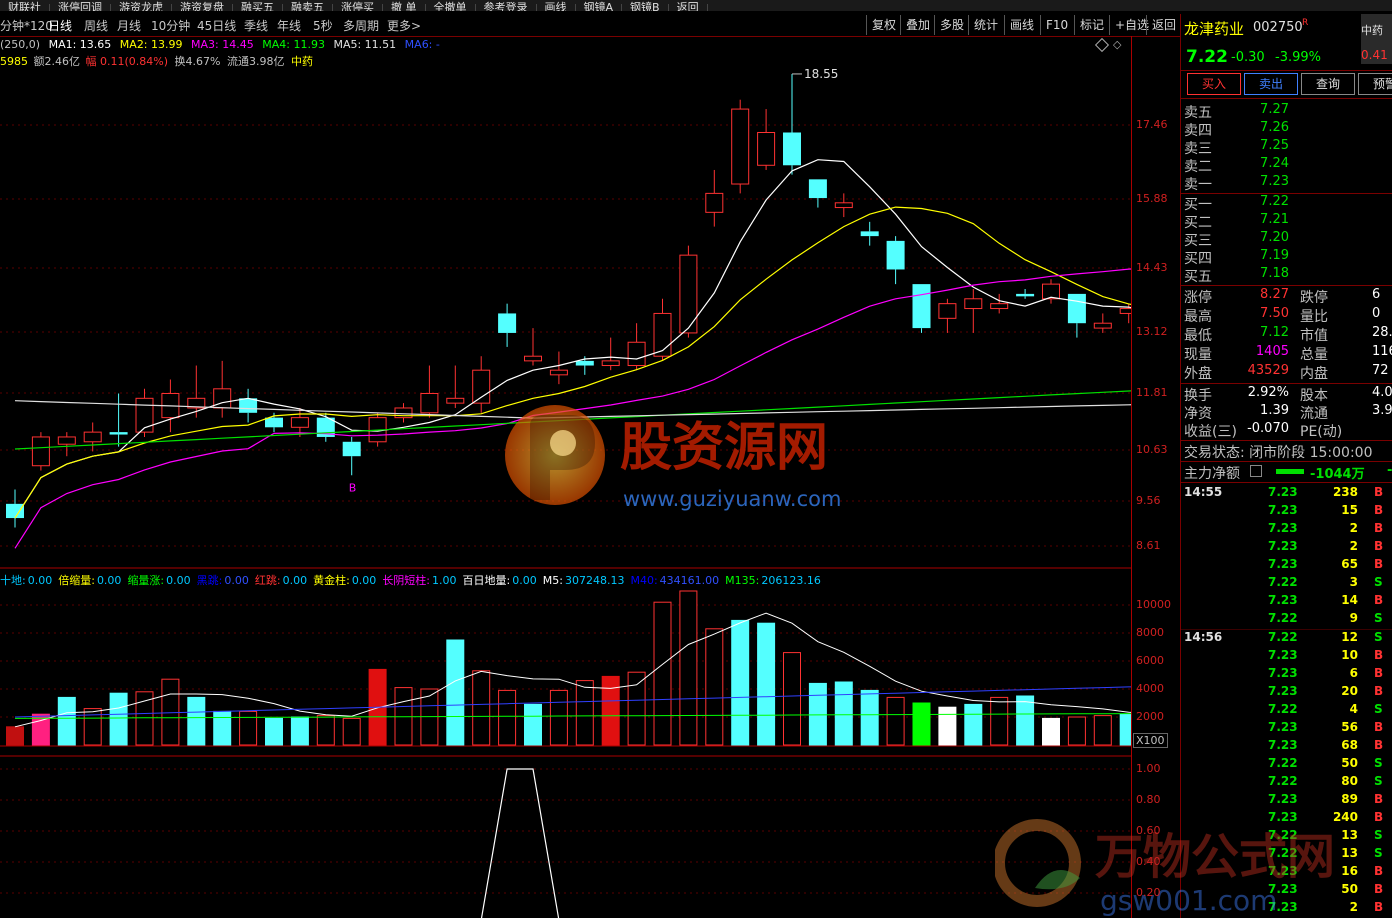 The height and width of the screenshot is (918, 1392). What do you see at coordinates (1375, 84) in the screenshot?
I see `alert-button: 预警` at bounding box center [1375, 84].